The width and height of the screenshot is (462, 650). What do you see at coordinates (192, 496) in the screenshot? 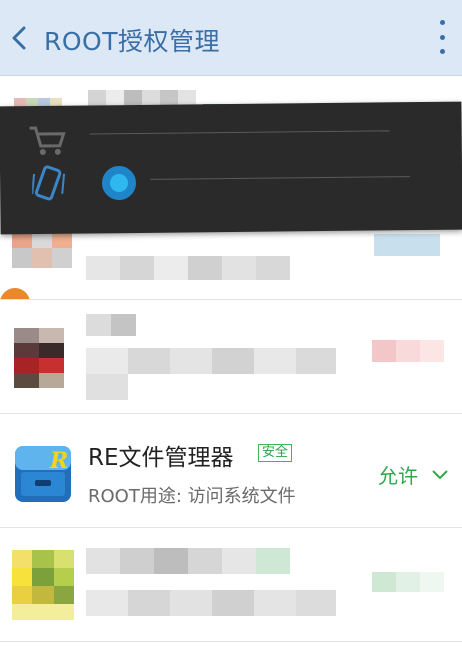
I see `root-usage-text: ROOT用途: 访问系统文件` at bounding box center [192, 496].